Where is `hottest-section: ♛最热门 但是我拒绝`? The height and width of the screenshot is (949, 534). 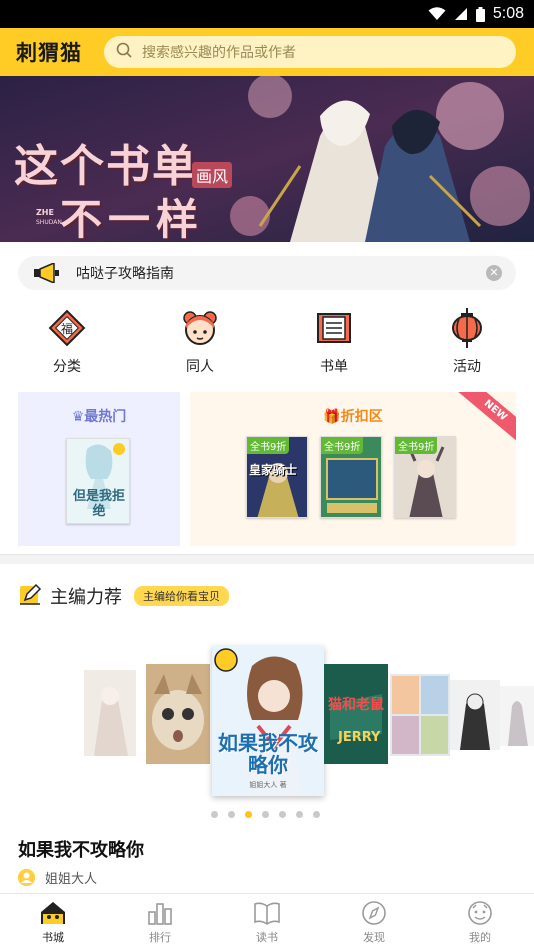
hottest-section: ♛最热门 但是我拒绝 is located at coordinates (99, 469).